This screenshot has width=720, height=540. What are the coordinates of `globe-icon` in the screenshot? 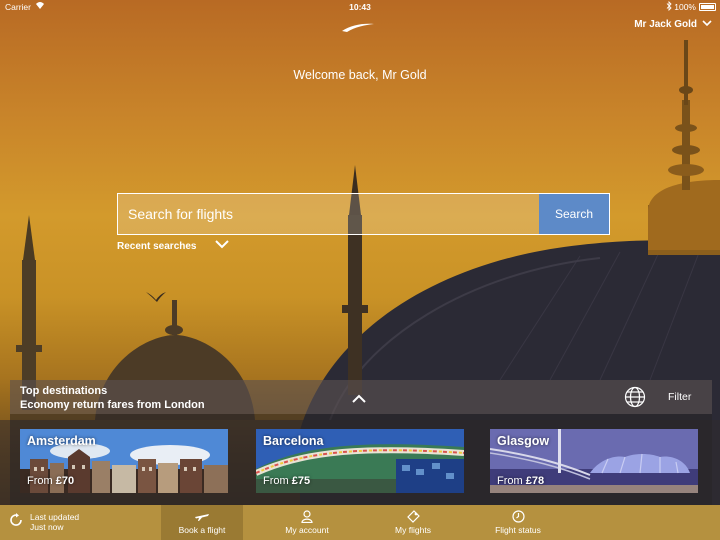 It's located at (635, 399).